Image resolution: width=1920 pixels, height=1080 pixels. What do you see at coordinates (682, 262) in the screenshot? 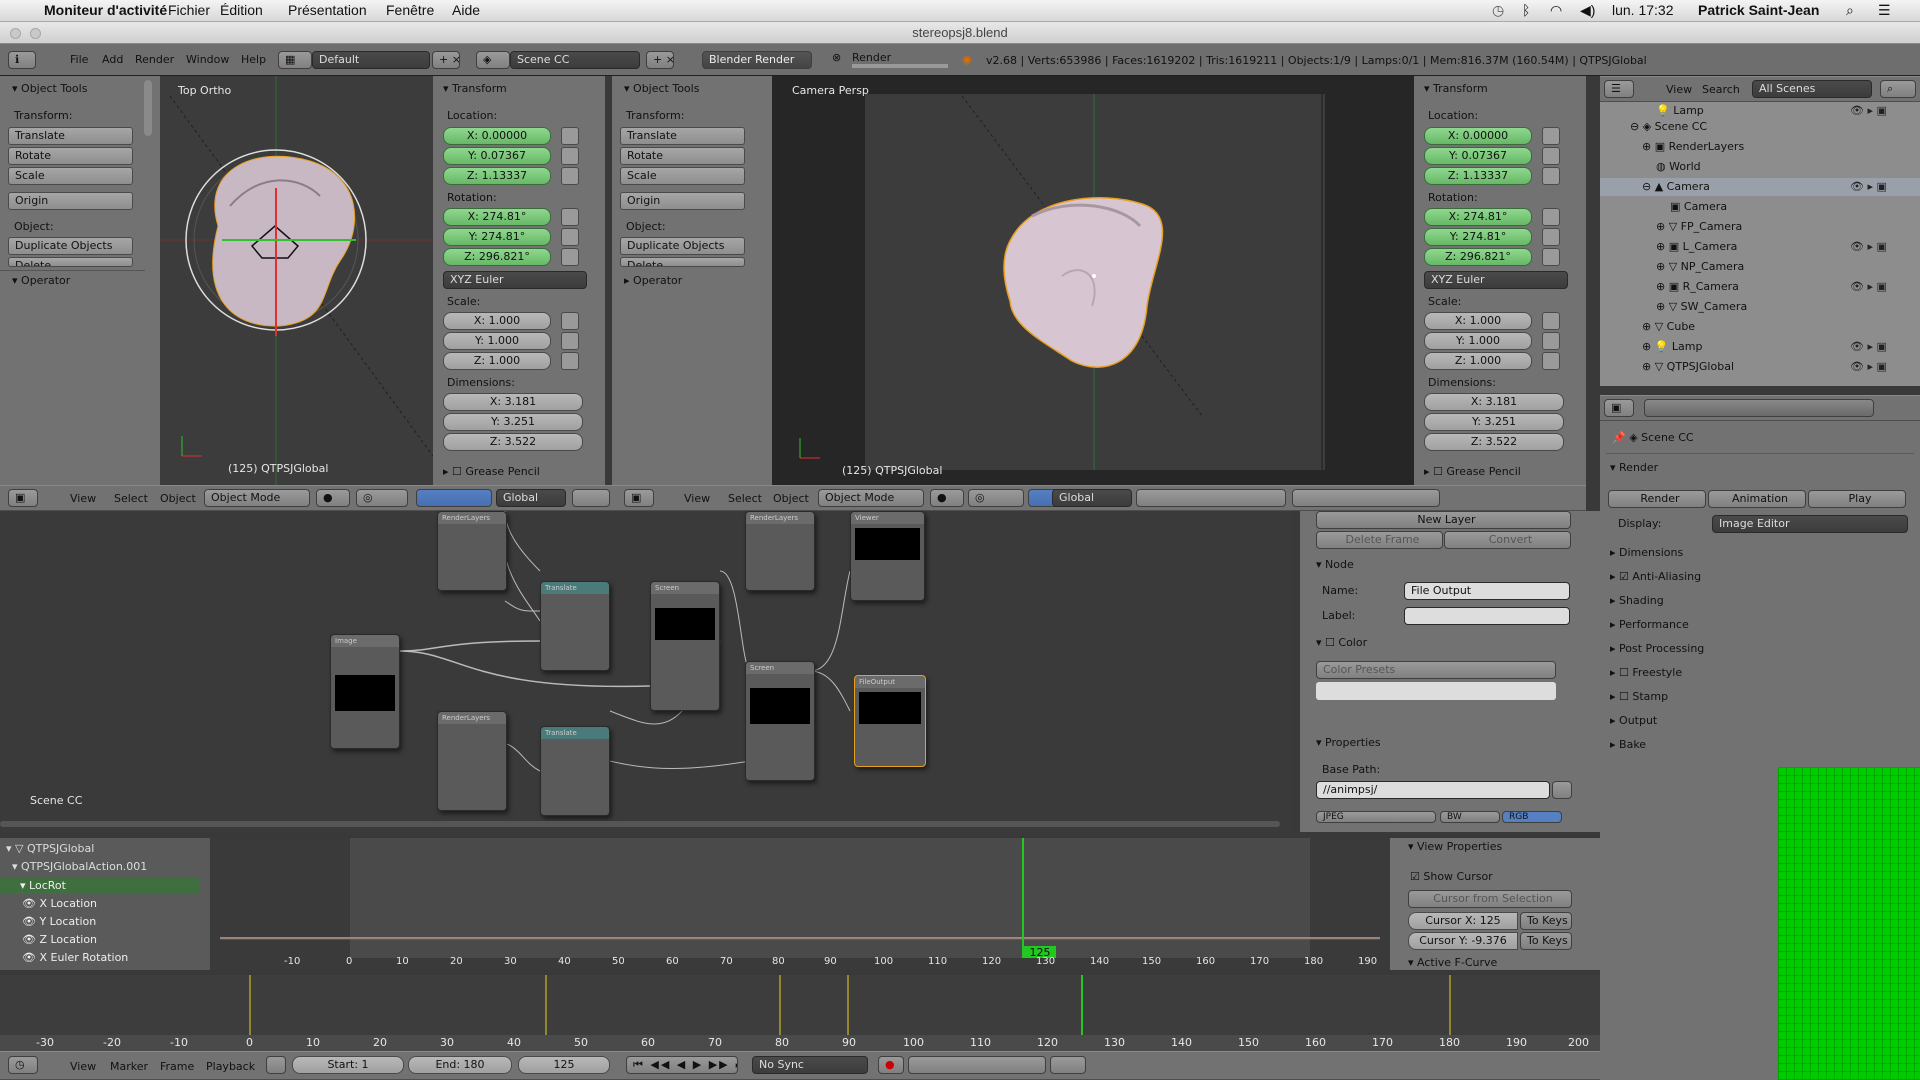
I see `delete-button: Delete` at bounding box center [682, 262].